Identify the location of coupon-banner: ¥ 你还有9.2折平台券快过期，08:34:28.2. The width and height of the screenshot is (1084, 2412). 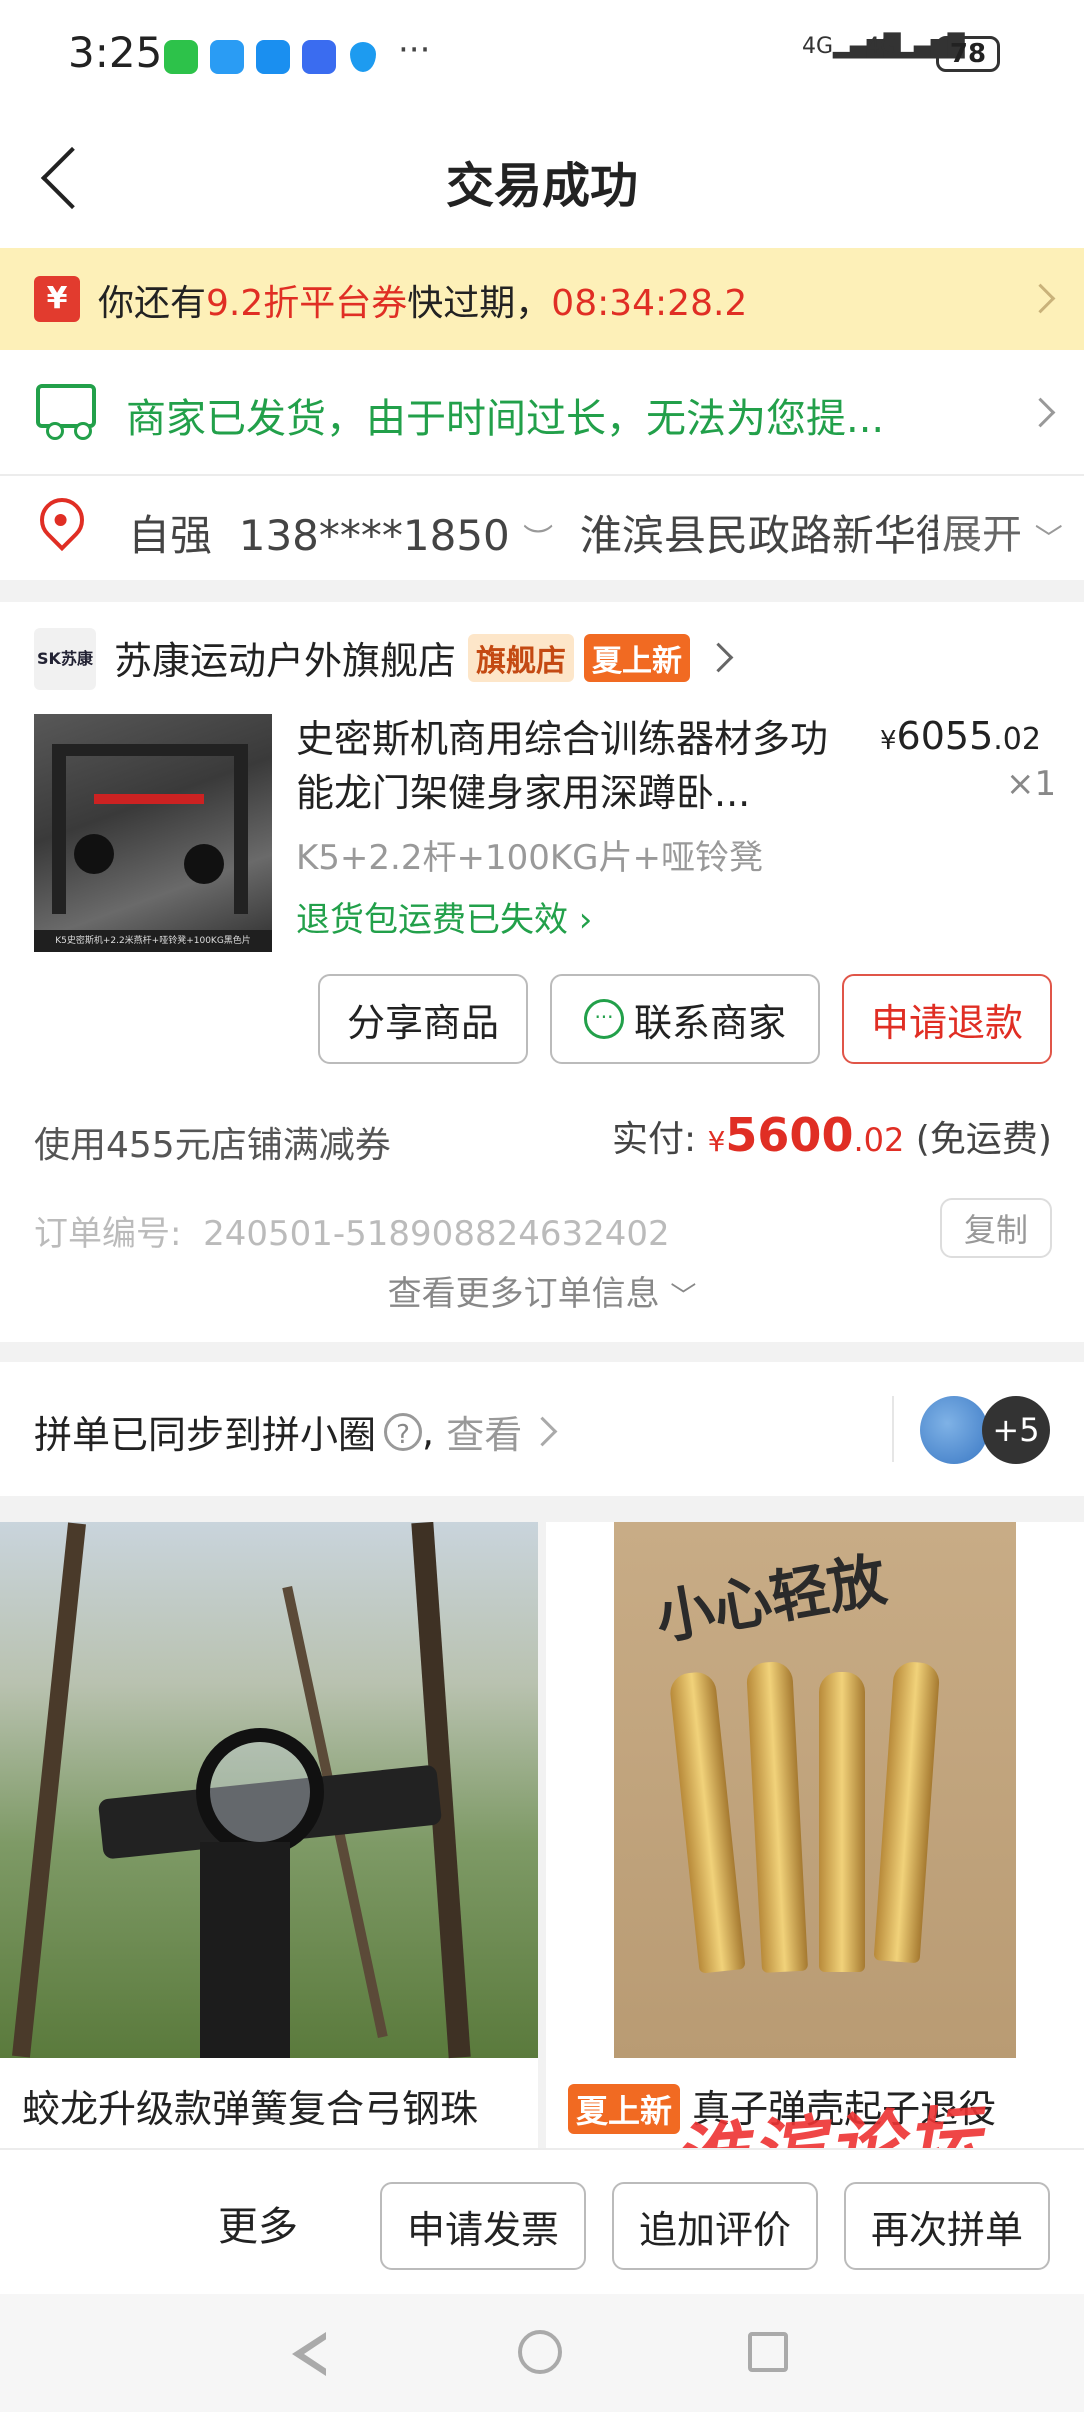
(542, 299).